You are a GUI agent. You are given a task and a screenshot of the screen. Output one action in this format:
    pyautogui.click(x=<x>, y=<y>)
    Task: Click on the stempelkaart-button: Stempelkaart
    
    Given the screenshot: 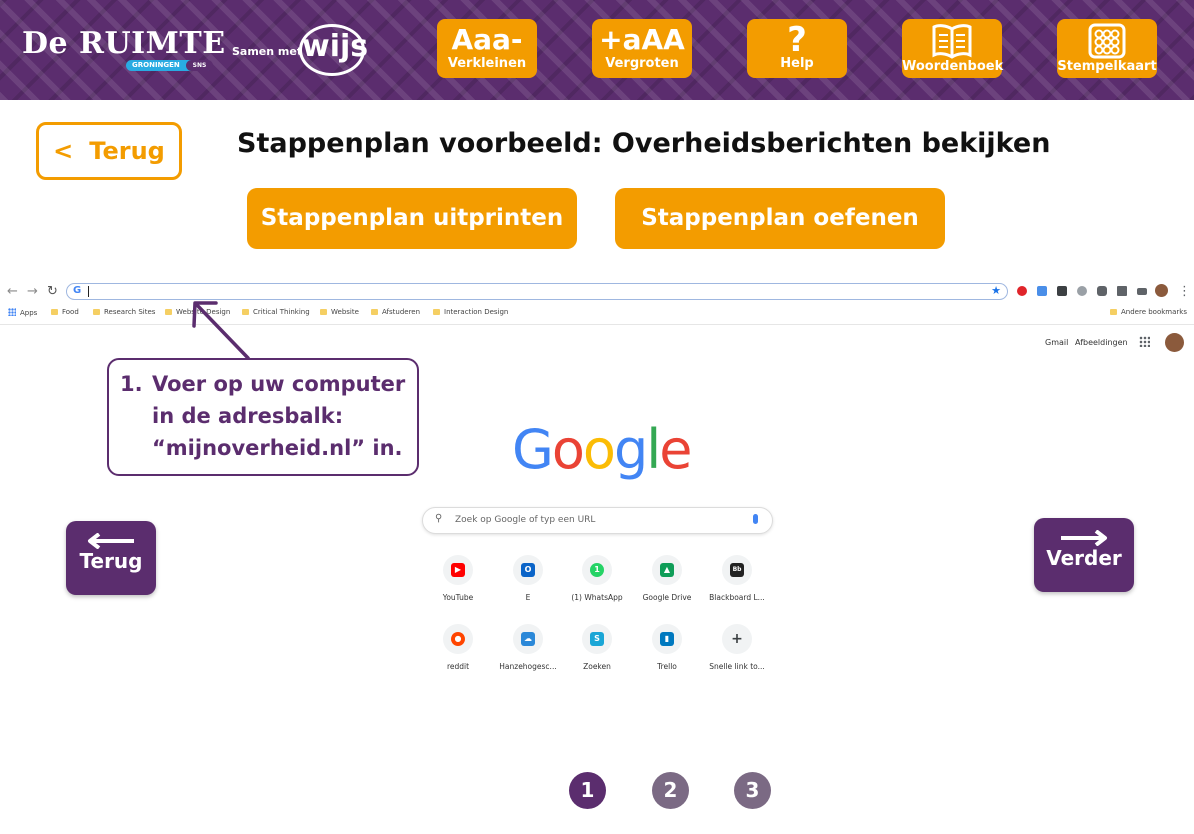 What is the action you would take?
    pyautogui.click(x=1107, y=48)
    